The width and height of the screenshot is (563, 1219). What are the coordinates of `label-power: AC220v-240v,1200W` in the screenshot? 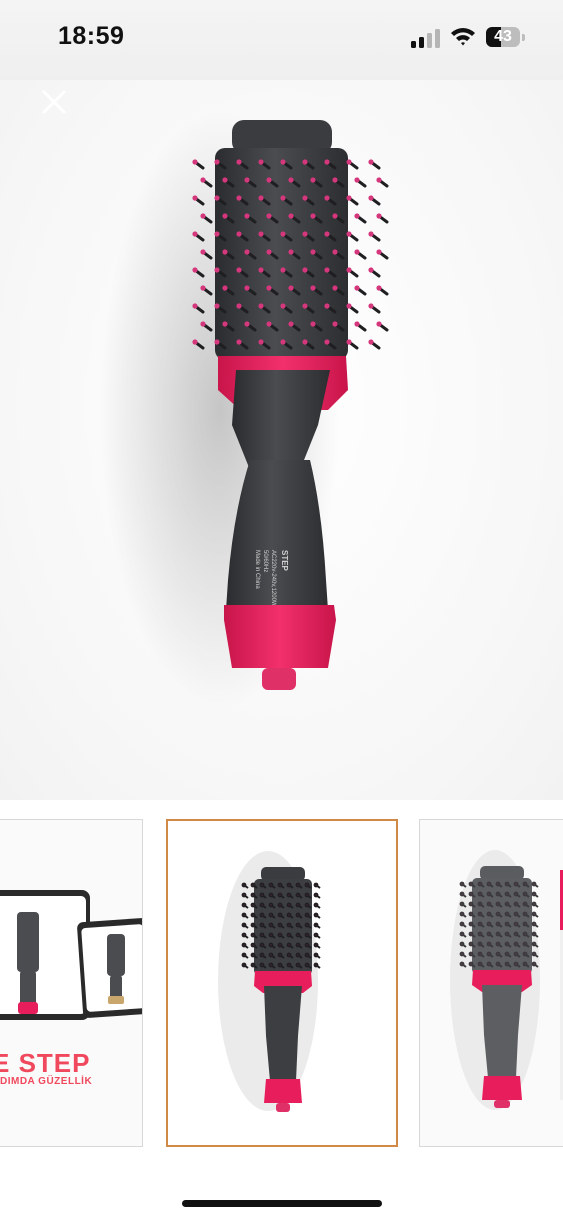 It's located at (273, 578).